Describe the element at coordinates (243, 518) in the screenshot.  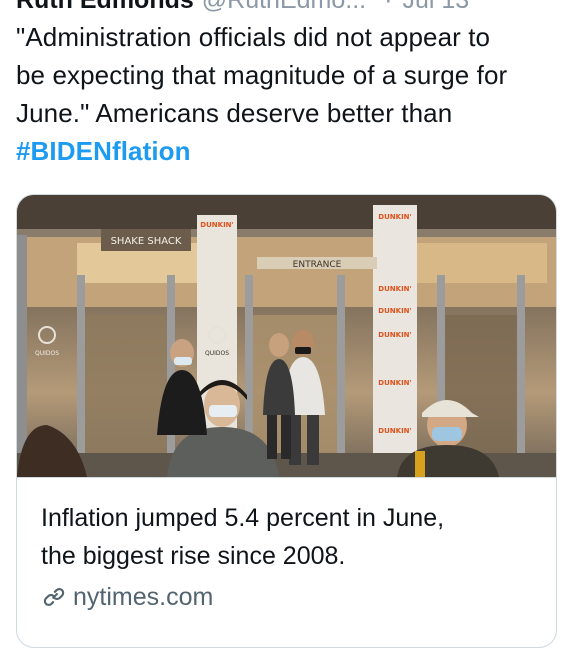
I see `card-title-line: Inflation jumped 5.4 percent in June,` at that location.